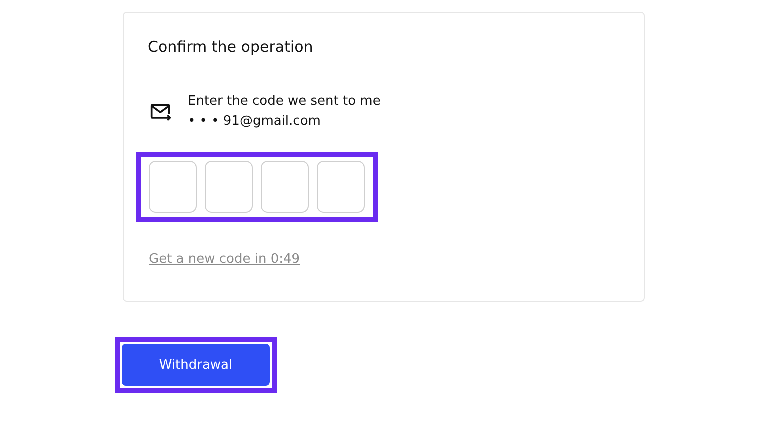  I want to click on instruction-text: Enter the code we sent to me • • • 91@gmail.com, so click(285, 112).